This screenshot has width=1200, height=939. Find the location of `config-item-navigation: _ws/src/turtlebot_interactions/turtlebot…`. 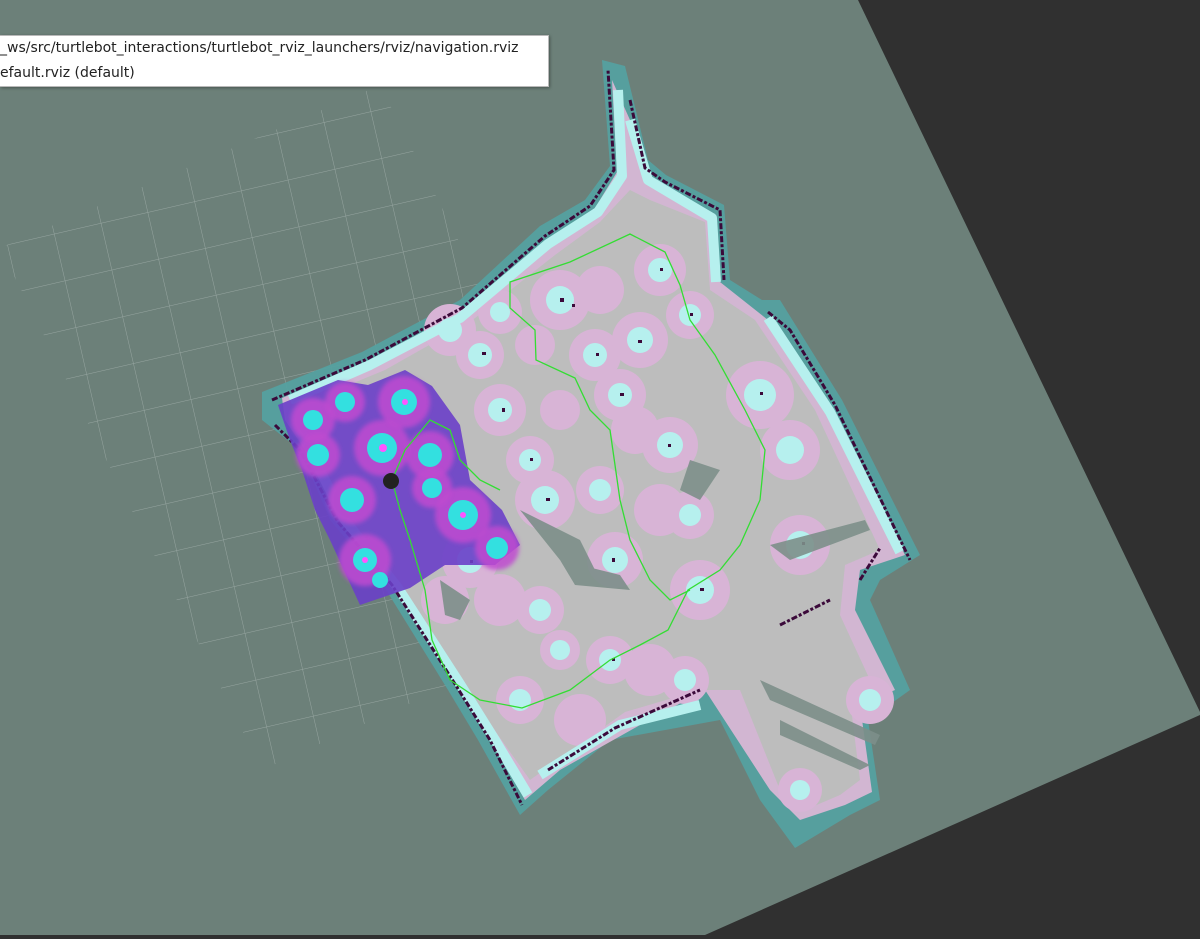

config-item-navigation: _ws/src/turtlebot_interactions/turtlebot… is located at coordinates (274, 48).